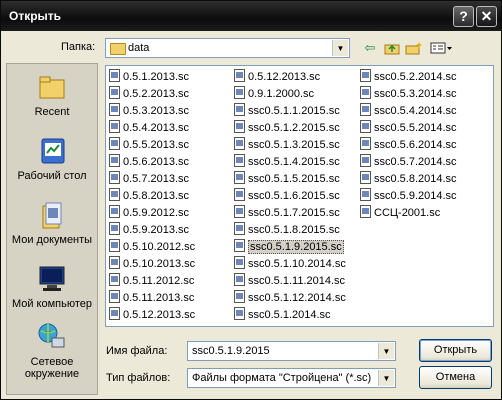 The image size is (502, 400). Describe the element at coordinates (52, 159) in the screenshot. I see `place-desktop: Рабочий стол` at that location.